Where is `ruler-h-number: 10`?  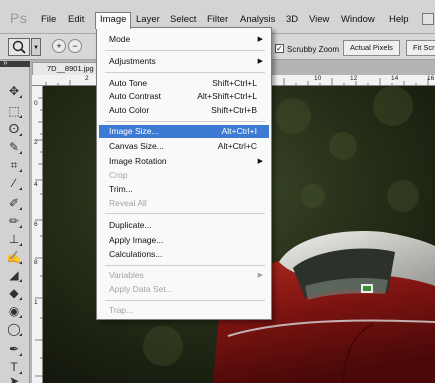 ruler-h-number: 10 is located at coordinates (318, 78).